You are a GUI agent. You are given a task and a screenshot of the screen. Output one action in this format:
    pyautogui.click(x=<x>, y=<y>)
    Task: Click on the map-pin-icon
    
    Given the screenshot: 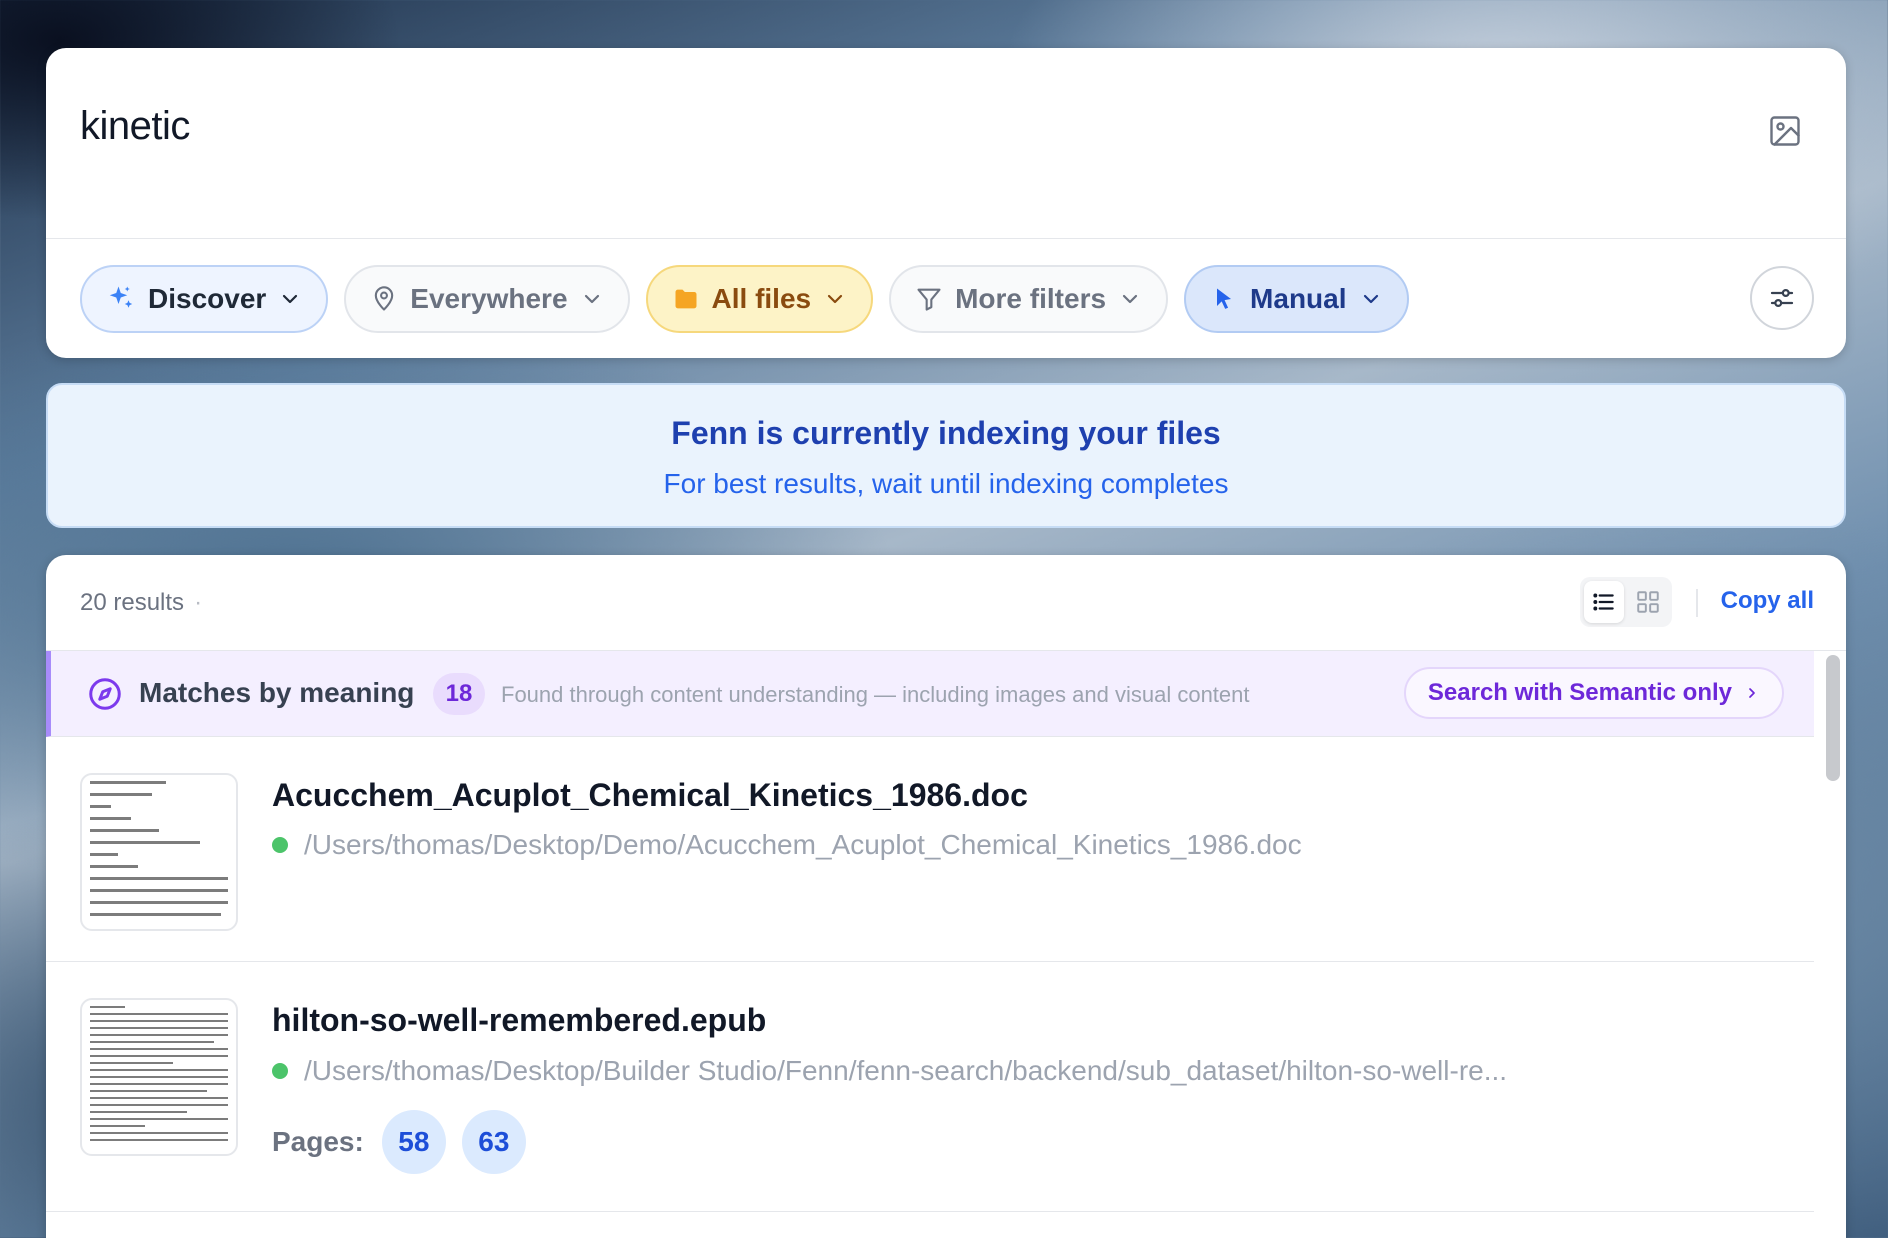 What is the action you would take?
    pyautogui.click(x=384, y=298)
    